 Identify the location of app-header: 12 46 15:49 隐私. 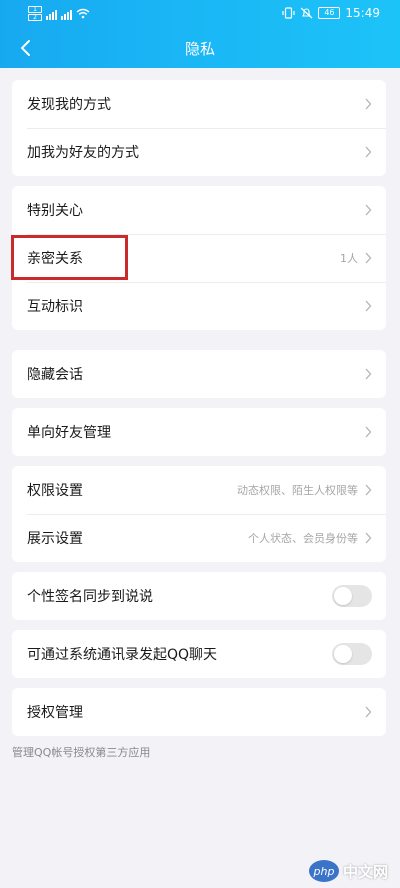
(200, 34).